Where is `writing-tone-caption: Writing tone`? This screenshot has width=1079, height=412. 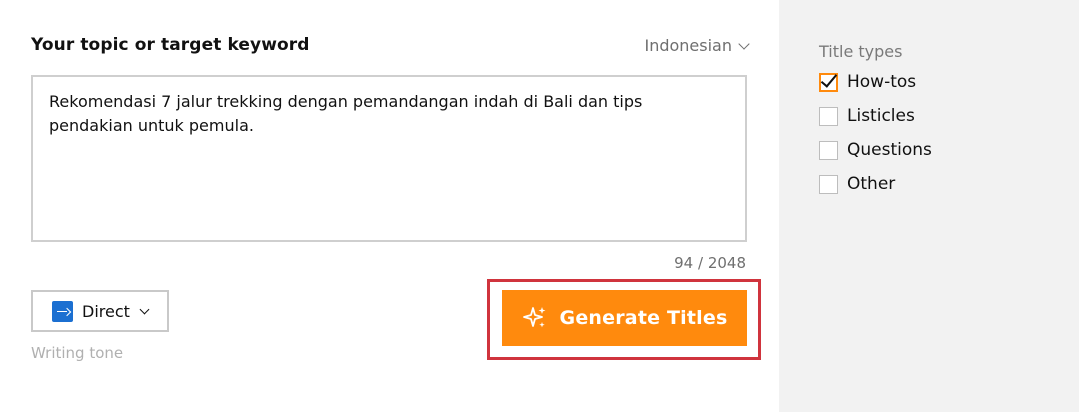
writing-tone-caption: Writing tone is located at coordinates (77, 353).